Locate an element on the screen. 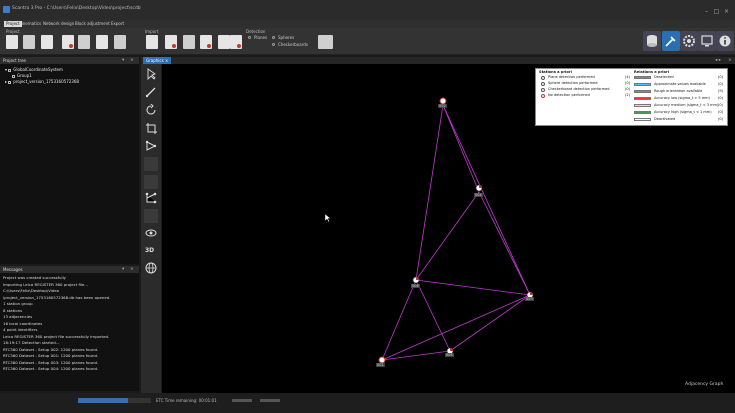  settings-button is located at coordinates (689, 41).